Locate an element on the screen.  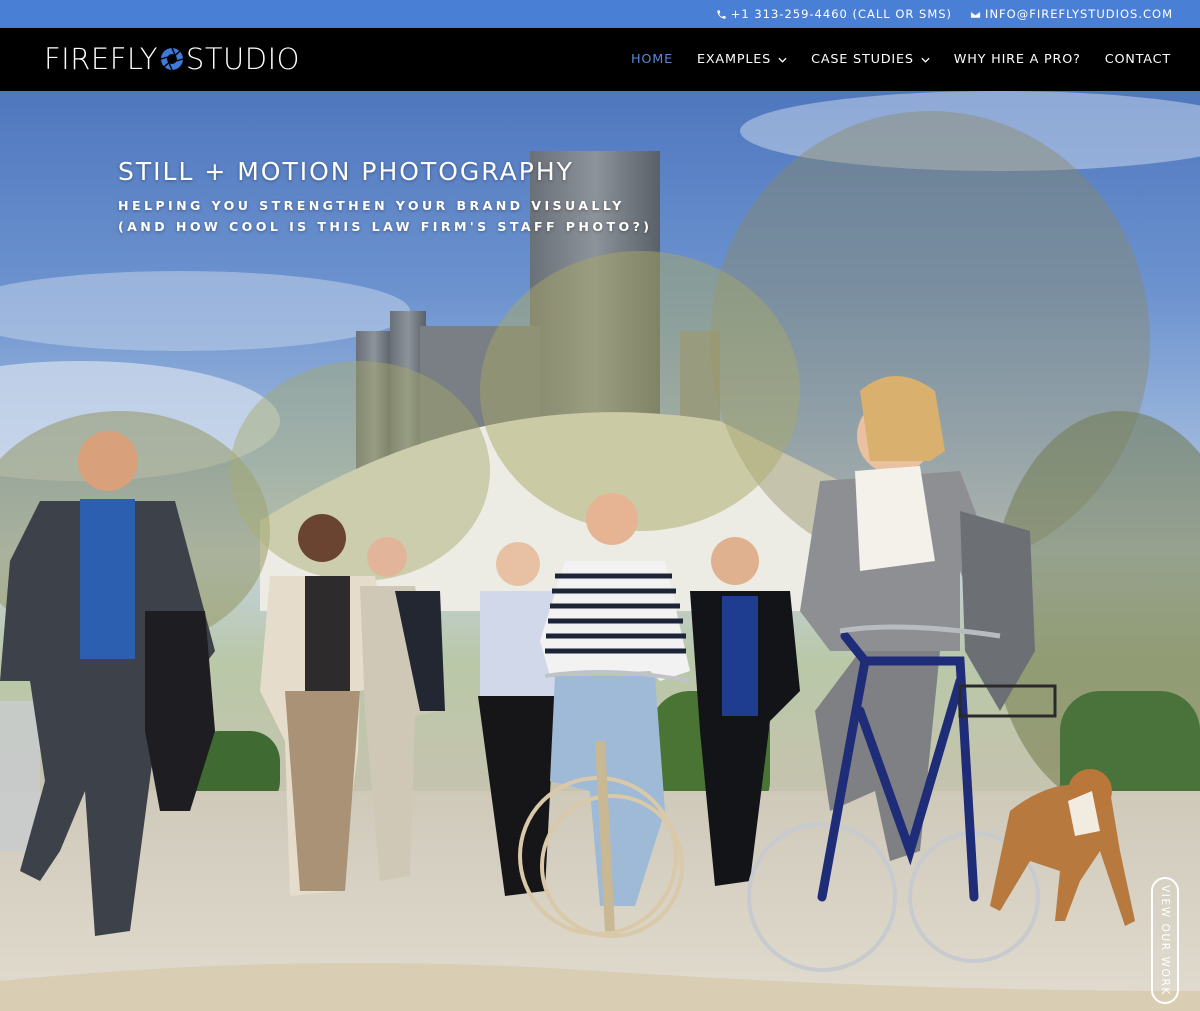
email-link: INFO@FIREFLYSTUDIOS.COM is located at coordinates (1071, 14).